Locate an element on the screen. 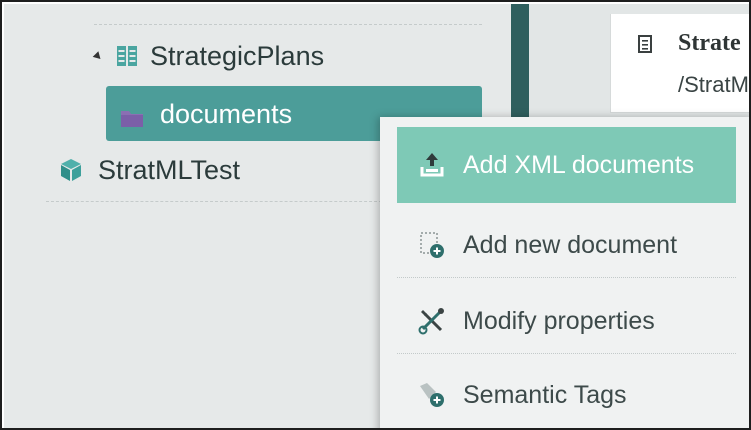 The width and height of the screenshot is (751, 430). tree-item-stratmltest: StratMLTest is located at coordinates (326, 170).